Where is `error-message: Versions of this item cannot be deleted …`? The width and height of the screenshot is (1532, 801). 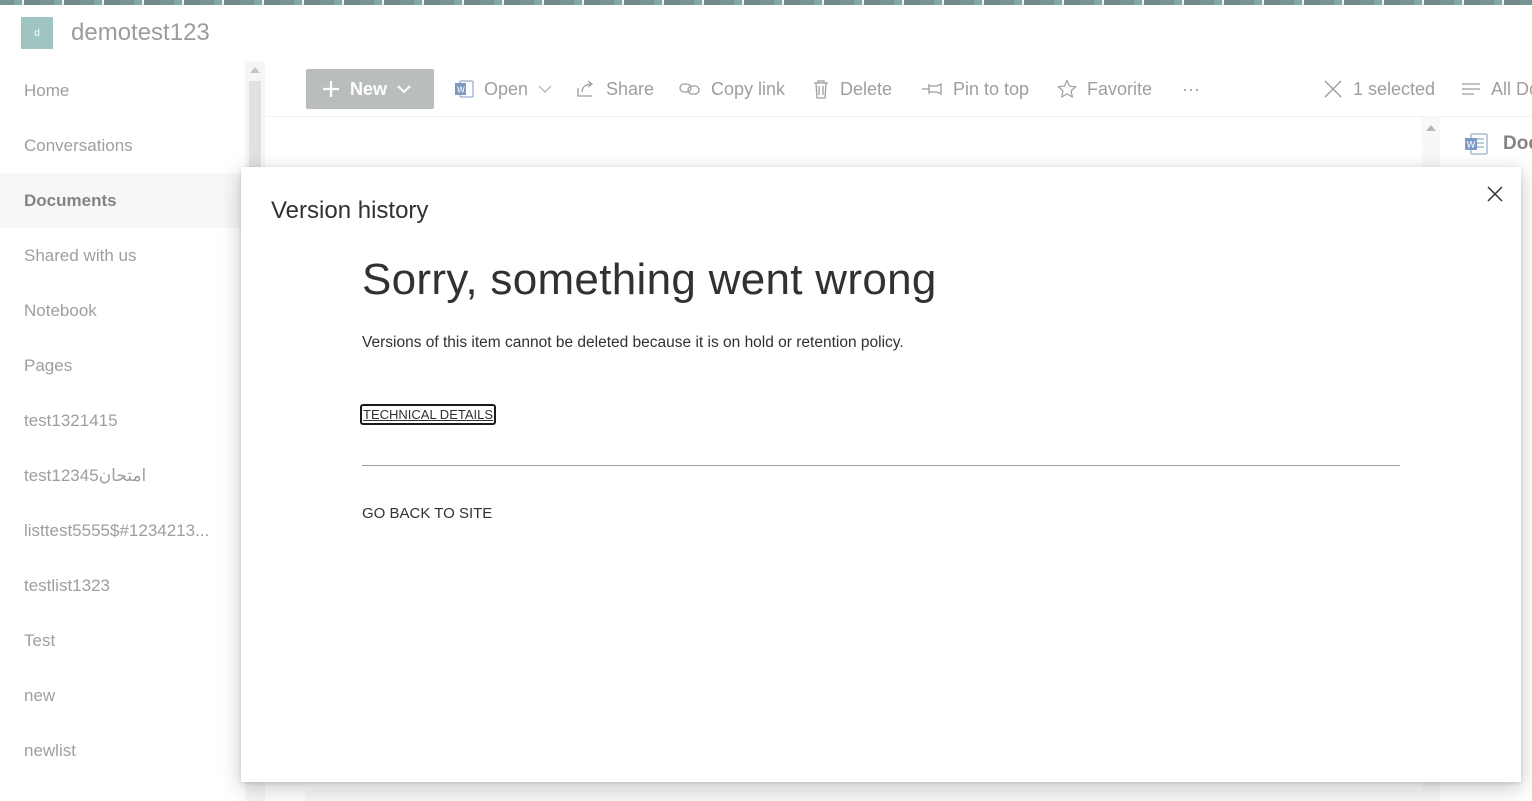
error-message: Versions of this item cannot be deleted … is located at coordinates (633, 342).